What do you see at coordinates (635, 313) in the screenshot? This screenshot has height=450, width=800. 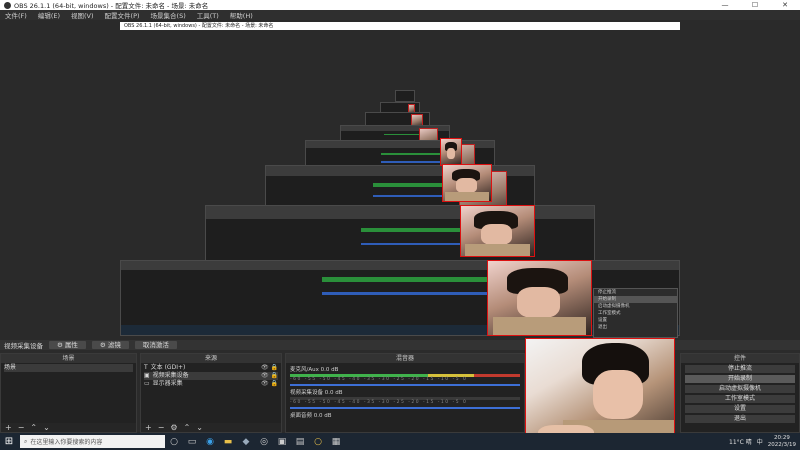 I see `nested-controls-menu: 停止推流 开始录制 启动虚拟摄像机 工作室模式 设置 退出` at bounding box center [635, 313].